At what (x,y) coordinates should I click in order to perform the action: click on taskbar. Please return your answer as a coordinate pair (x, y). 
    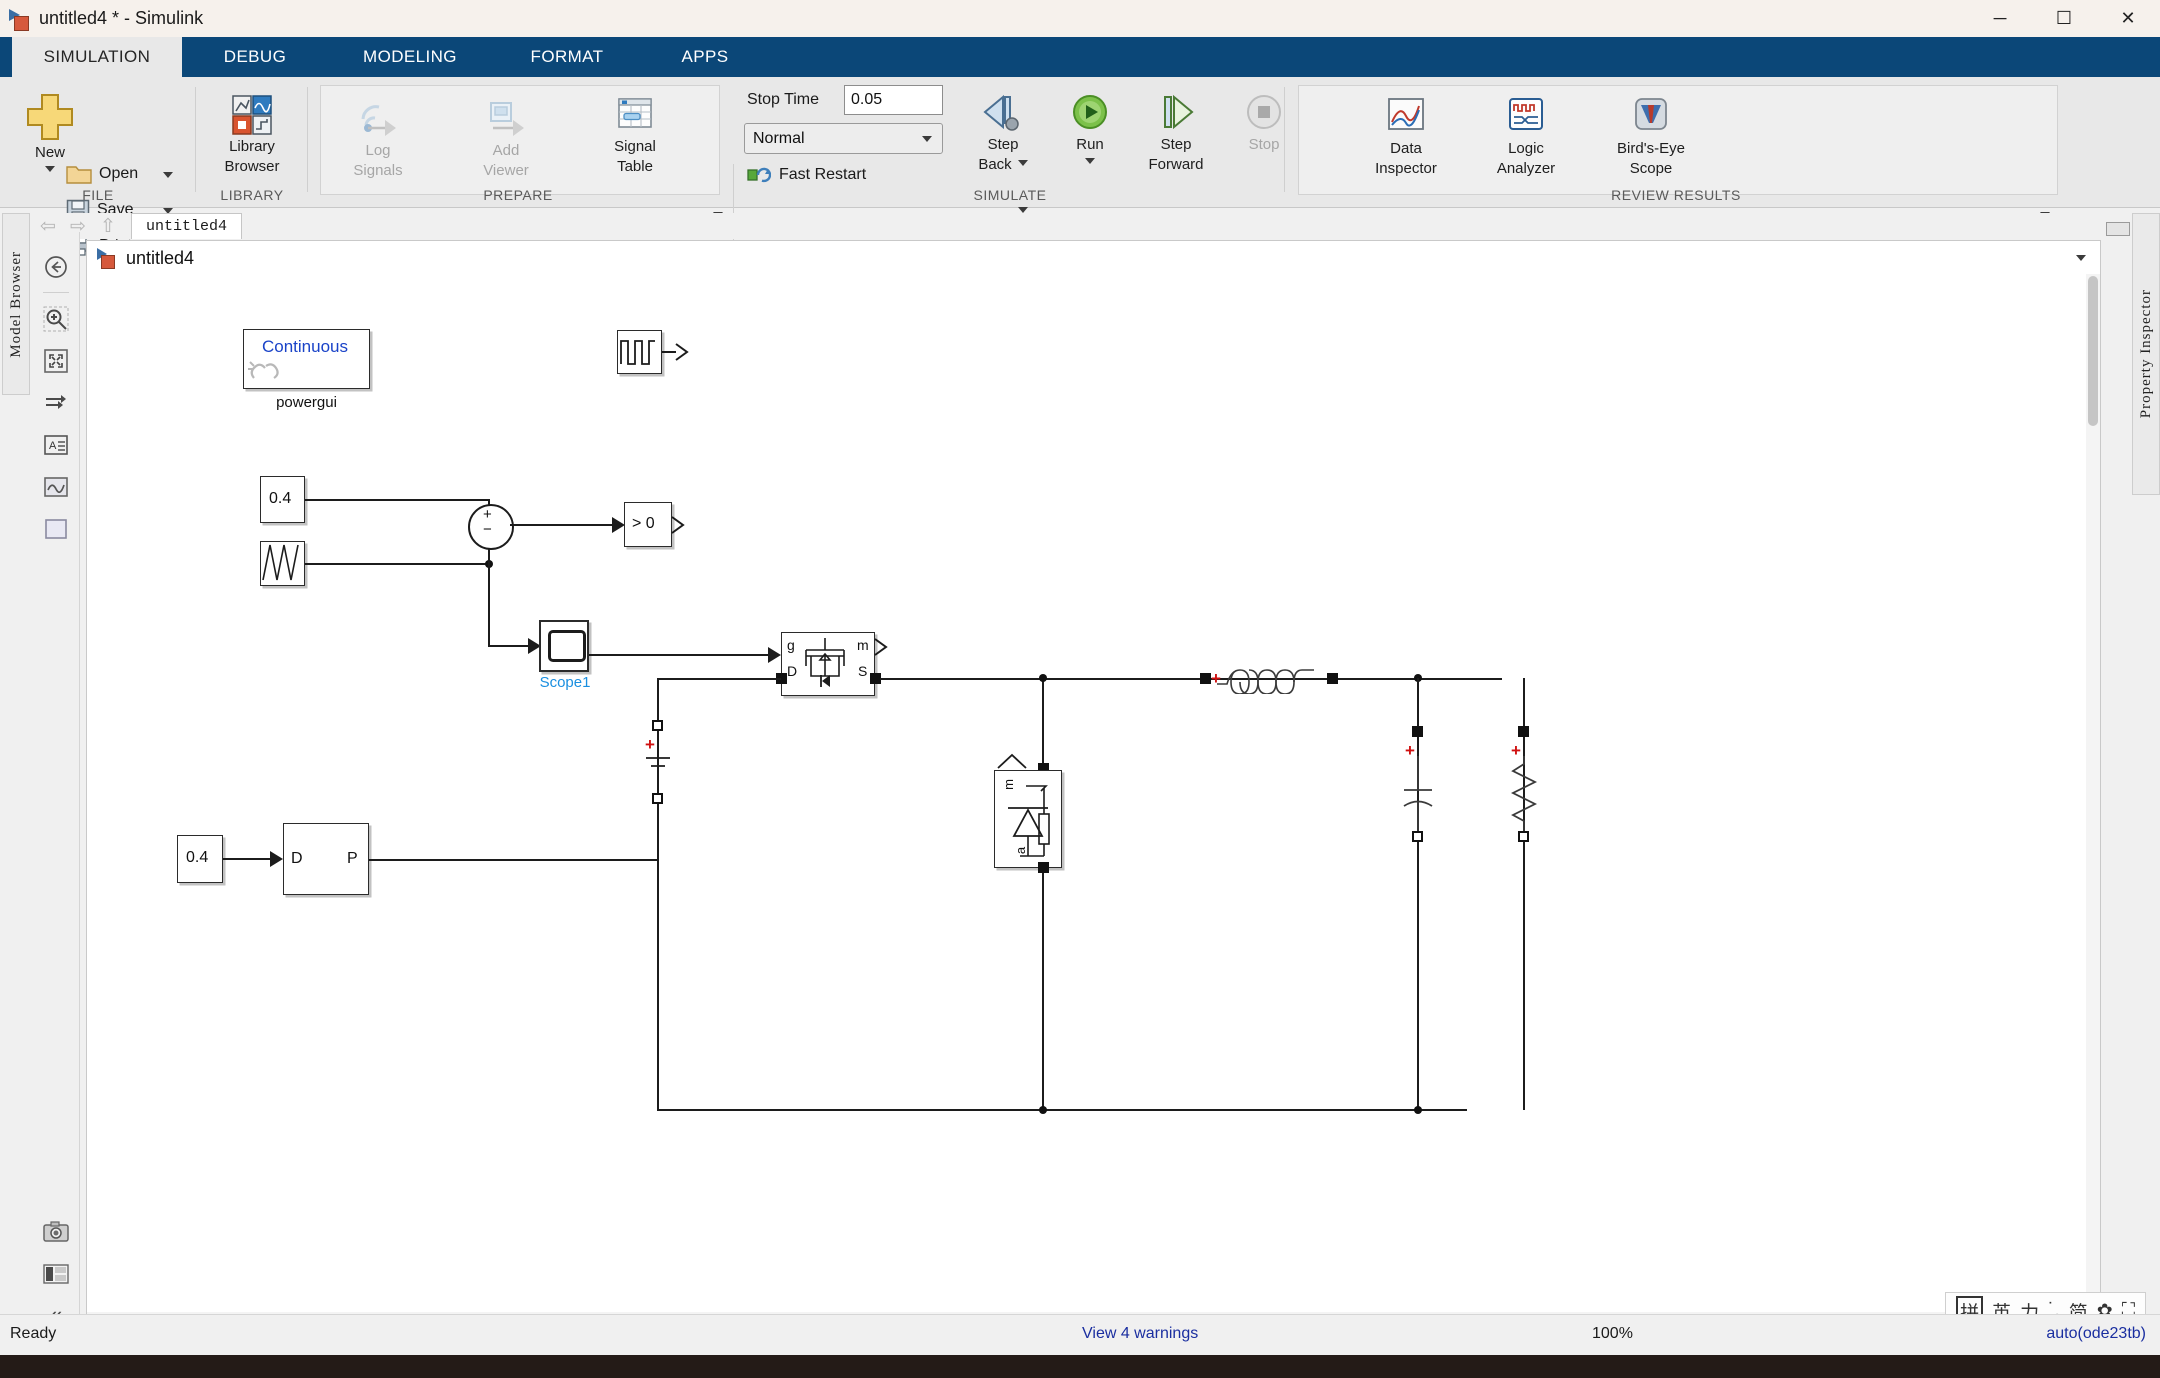
    Looking at the image, I should click on (1080, 1366).